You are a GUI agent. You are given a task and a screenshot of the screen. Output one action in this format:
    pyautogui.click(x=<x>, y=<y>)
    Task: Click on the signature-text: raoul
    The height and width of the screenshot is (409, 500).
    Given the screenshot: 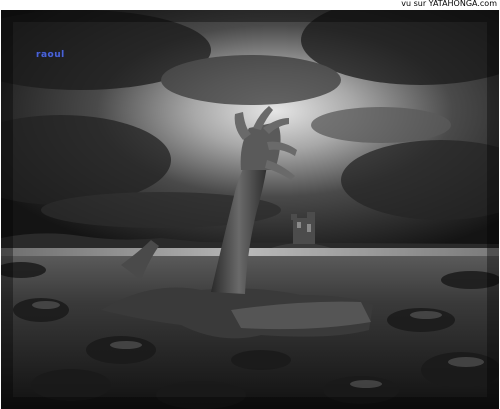 What is the action you would take?
    pyautogui.click(x=50, y=55)
    